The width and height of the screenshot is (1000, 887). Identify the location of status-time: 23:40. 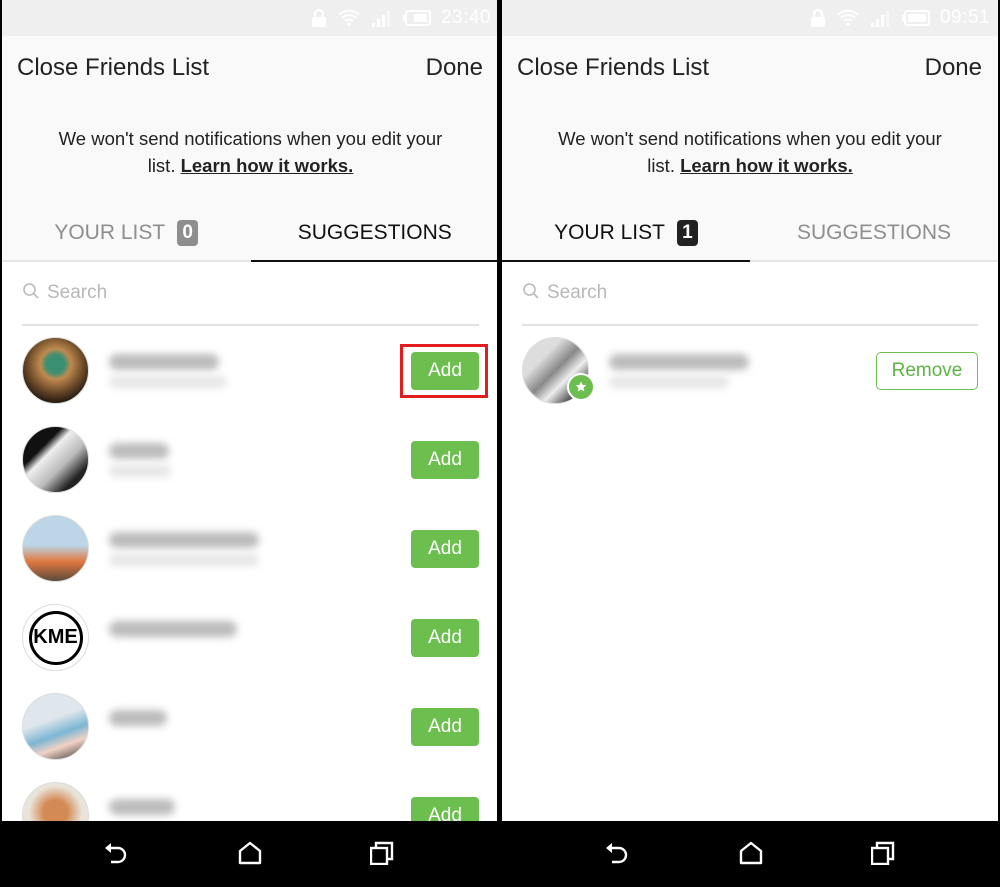
(465, 17).